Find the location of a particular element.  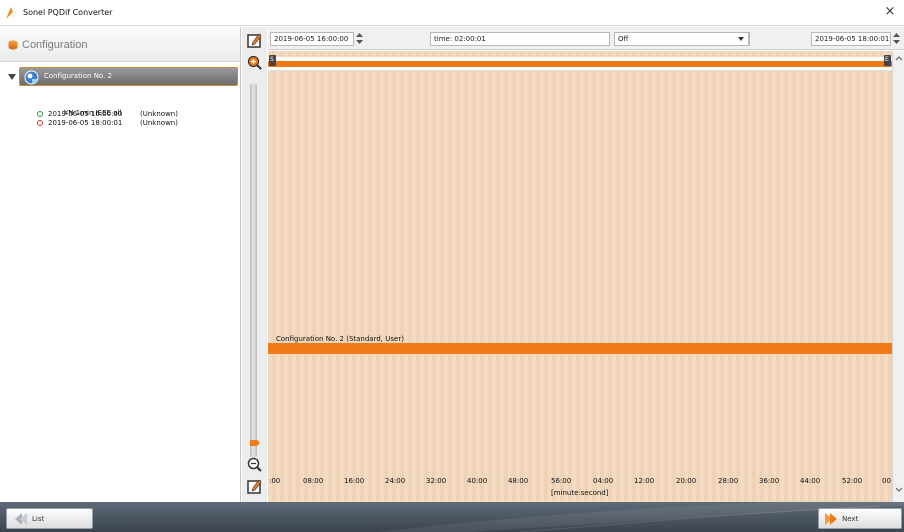

config-bar is located at coordinates (580, 348).